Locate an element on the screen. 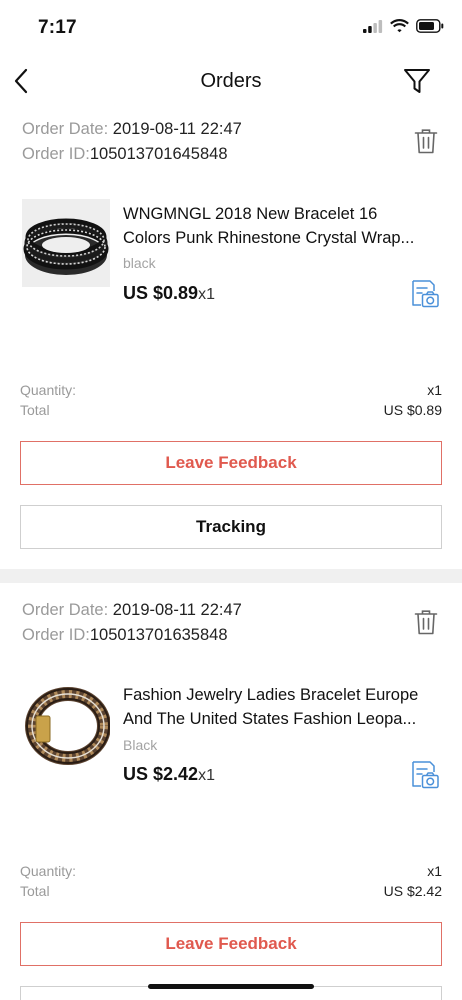  nav-bar: Orders is located at coordinates (231, 82).